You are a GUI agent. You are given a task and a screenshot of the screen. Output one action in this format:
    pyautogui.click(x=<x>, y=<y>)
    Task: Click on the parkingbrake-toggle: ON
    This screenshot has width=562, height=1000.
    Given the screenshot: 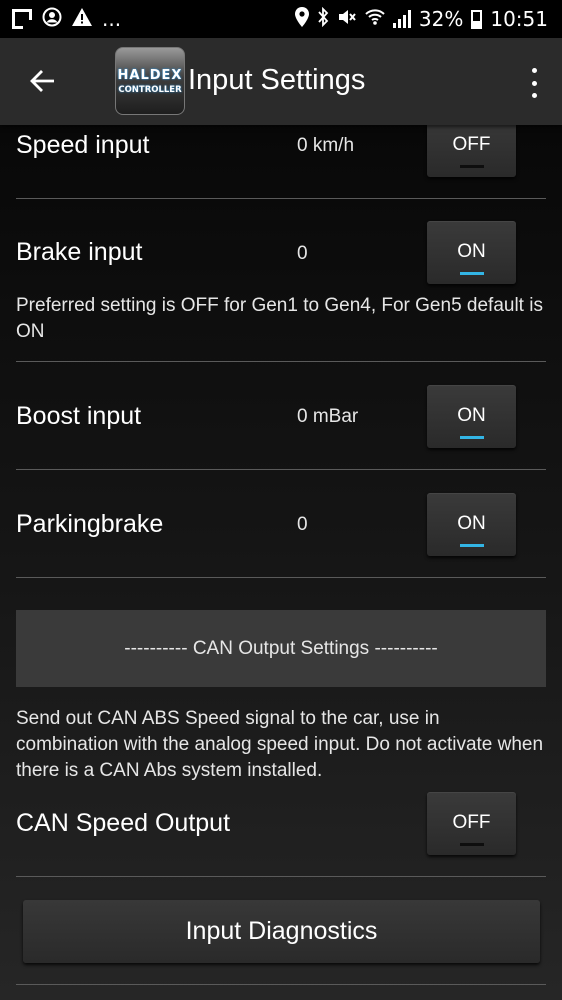 What is the action you would take?
    pyautogui.click(x=471, y=524)
    